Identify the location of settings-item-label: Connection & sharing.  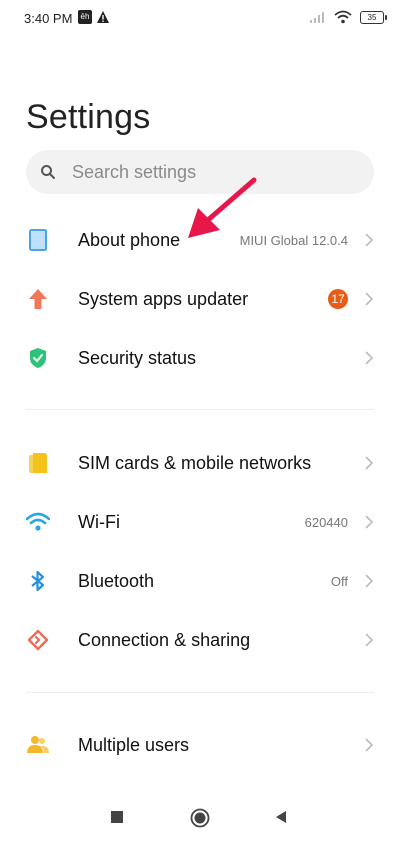
(164, 639).